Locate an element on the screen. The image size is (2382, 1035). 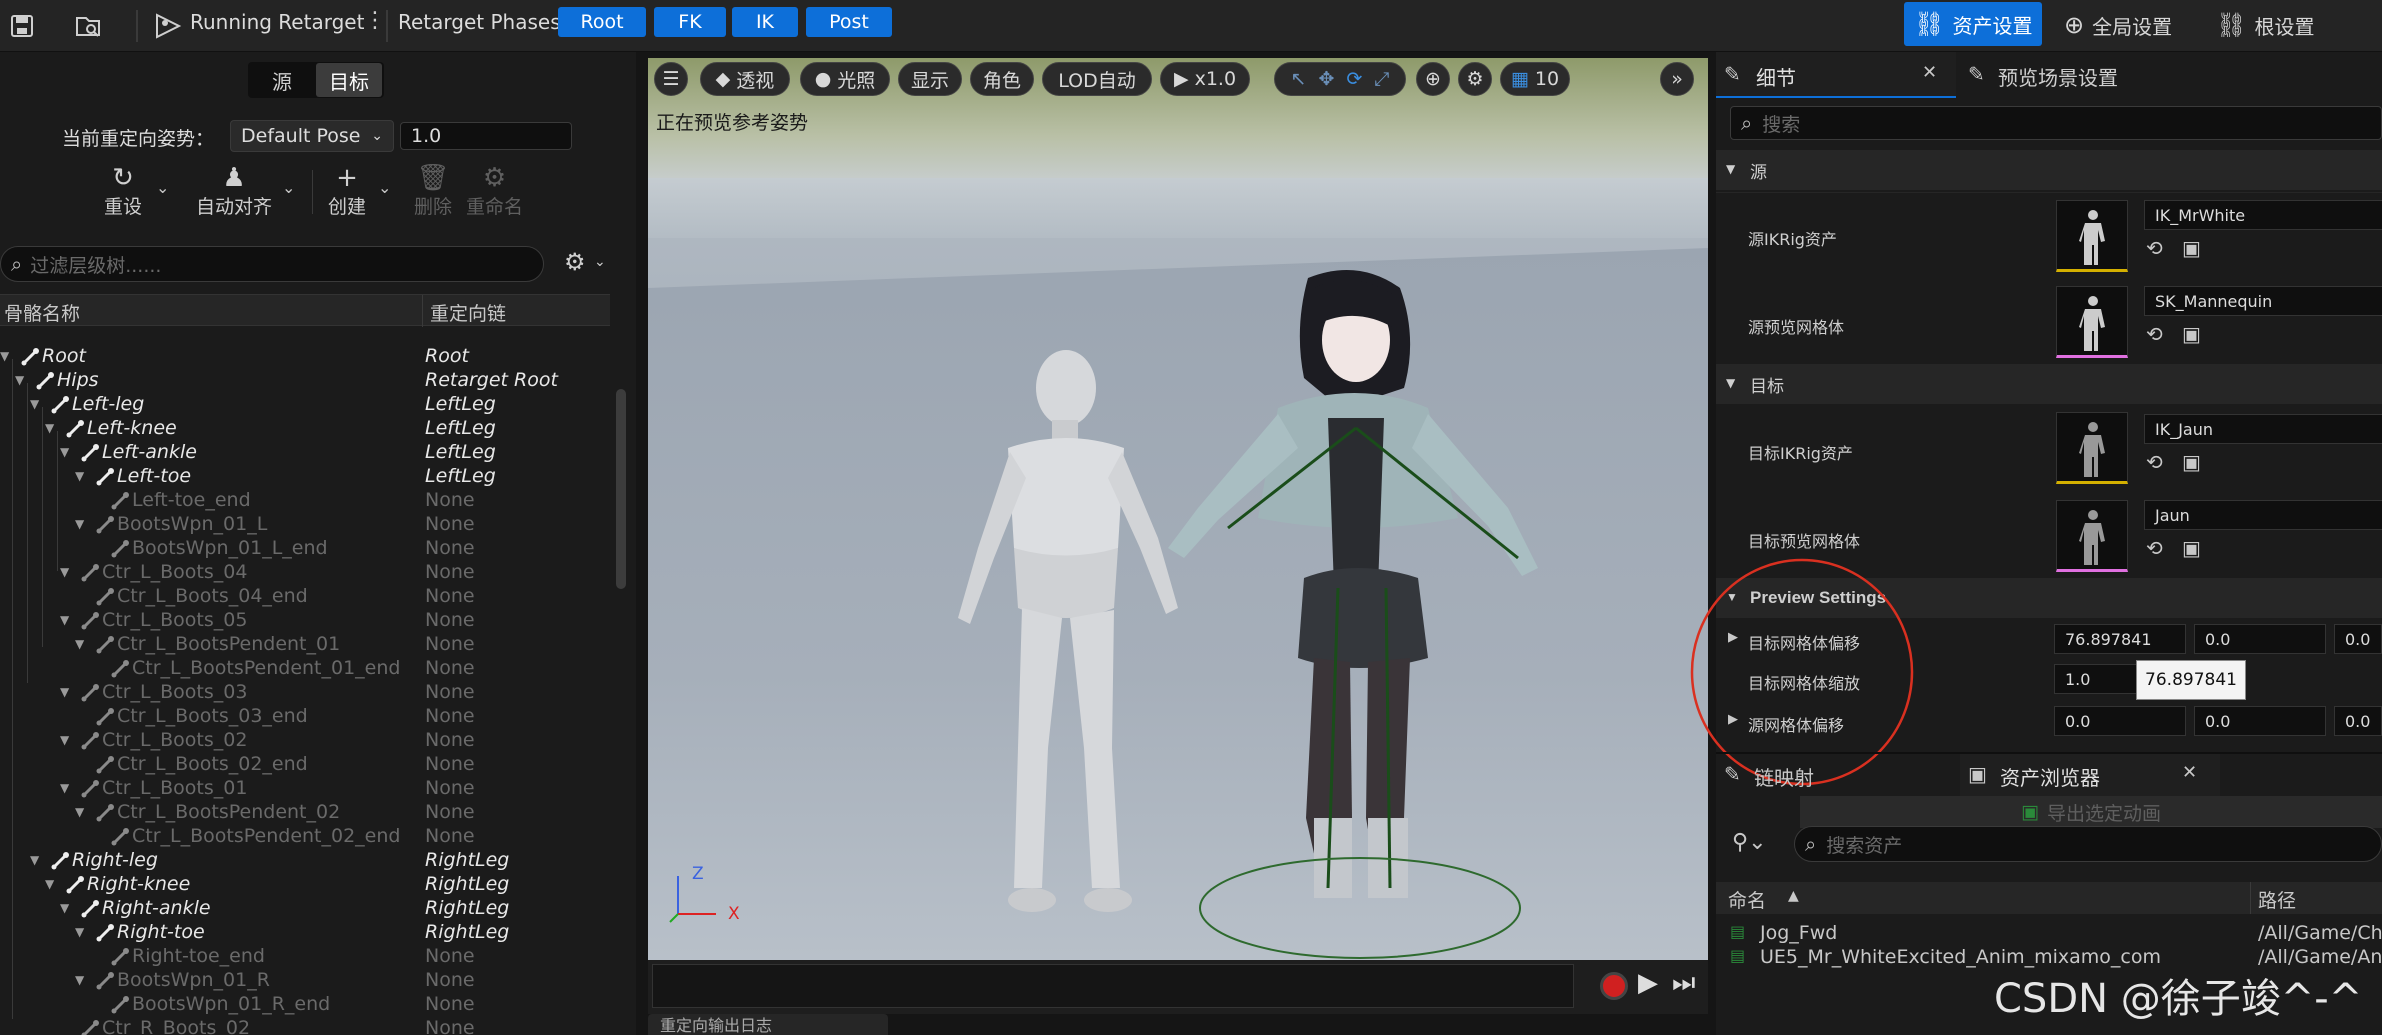
col-name: 命名 is located at coordinates (1747, 899).